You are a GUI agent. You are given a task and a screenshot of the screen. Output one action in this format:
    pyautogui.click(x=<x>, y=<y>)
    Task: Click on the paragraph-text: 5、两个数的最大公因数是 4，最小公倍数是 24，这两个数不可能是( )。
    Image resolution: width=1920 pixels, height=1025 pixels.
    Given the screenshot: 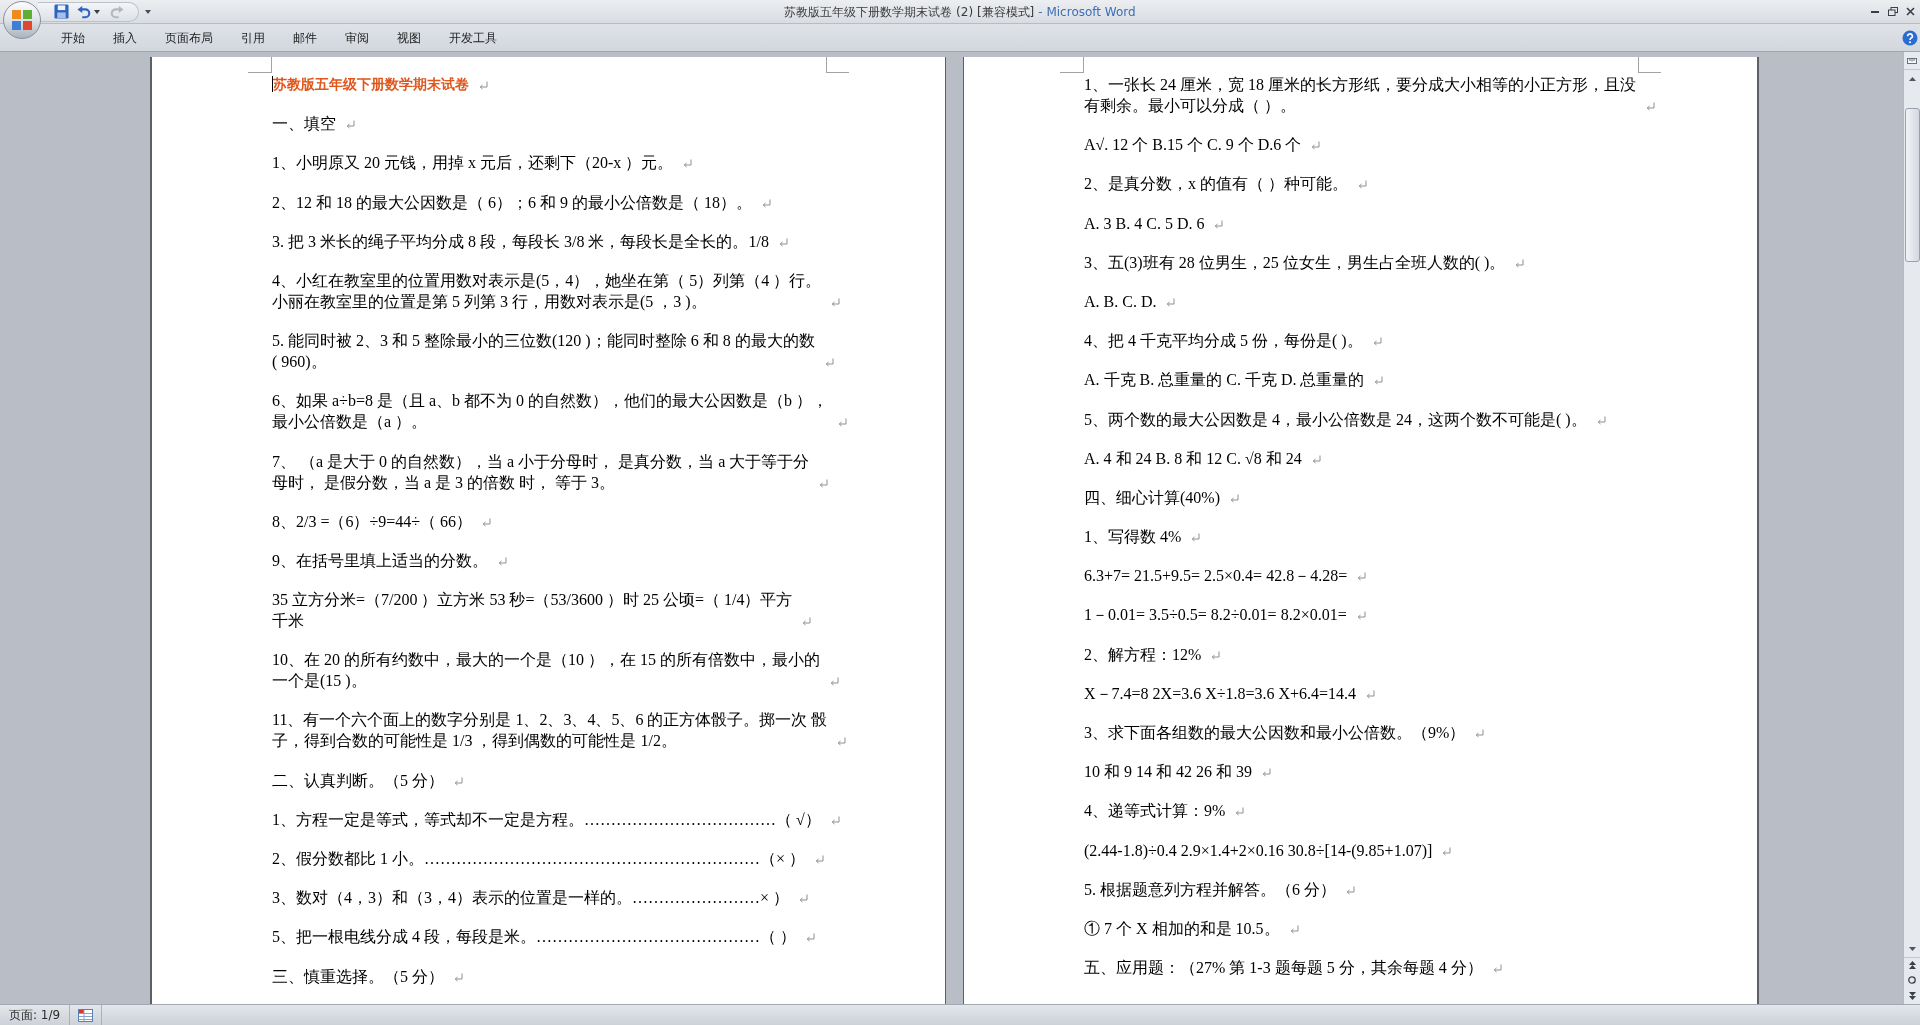 What is the action you would take?
    pyautogui.click(x=1335, y=419)
    